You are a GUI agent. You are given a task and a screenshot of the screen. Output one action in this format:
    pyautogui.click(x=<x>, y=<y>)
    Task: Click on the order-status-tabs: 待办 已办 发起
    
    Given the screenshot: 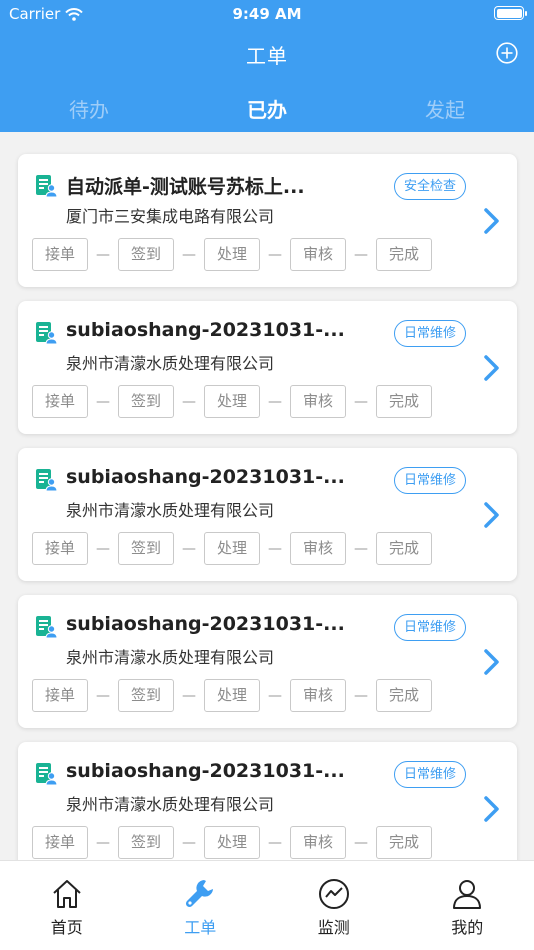 What is the action you would take?
    pyautogui.click(x=267, y=110)
    